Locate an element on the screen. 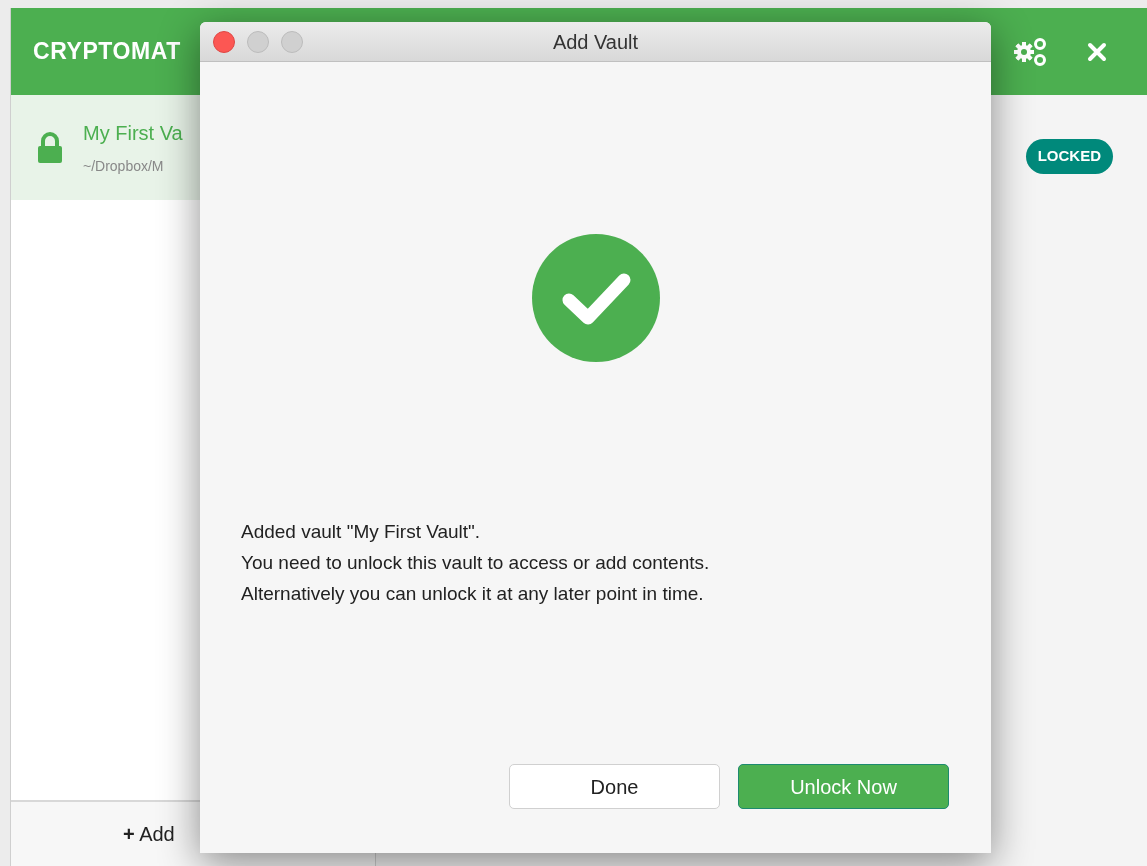 The image size is (1147, 866). vault-path: ~/Dropbox/M is located at coordinates (124, 166).